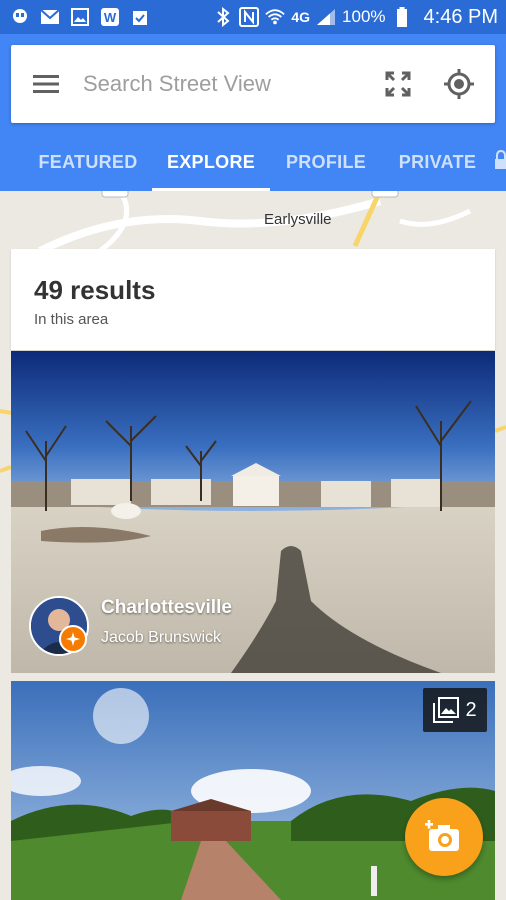 This screenshot has width=506, height=900. Describe the element at coordinates (223, 17) in the screenshot. I see `bluetooth-icon` at that location.